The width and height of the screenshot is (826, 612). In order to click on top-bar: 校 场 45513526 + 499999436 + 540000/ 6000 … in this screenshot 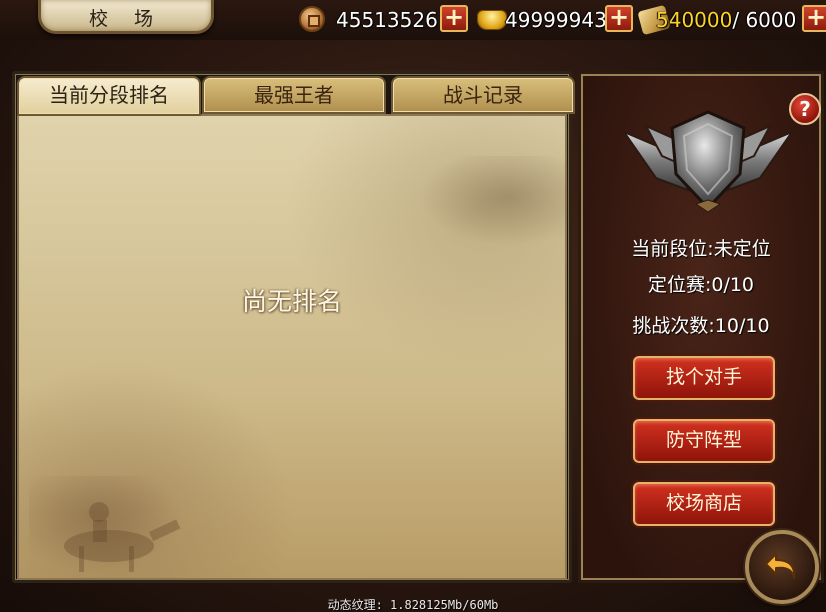, I will do `click(413, 20)`.